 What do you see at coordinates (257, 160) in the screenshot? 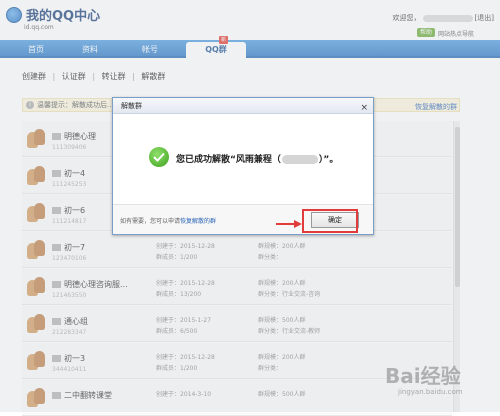
I see `success-message: 您已成功解散“风雨兼程（）”。` at bounding box center [257, 160].